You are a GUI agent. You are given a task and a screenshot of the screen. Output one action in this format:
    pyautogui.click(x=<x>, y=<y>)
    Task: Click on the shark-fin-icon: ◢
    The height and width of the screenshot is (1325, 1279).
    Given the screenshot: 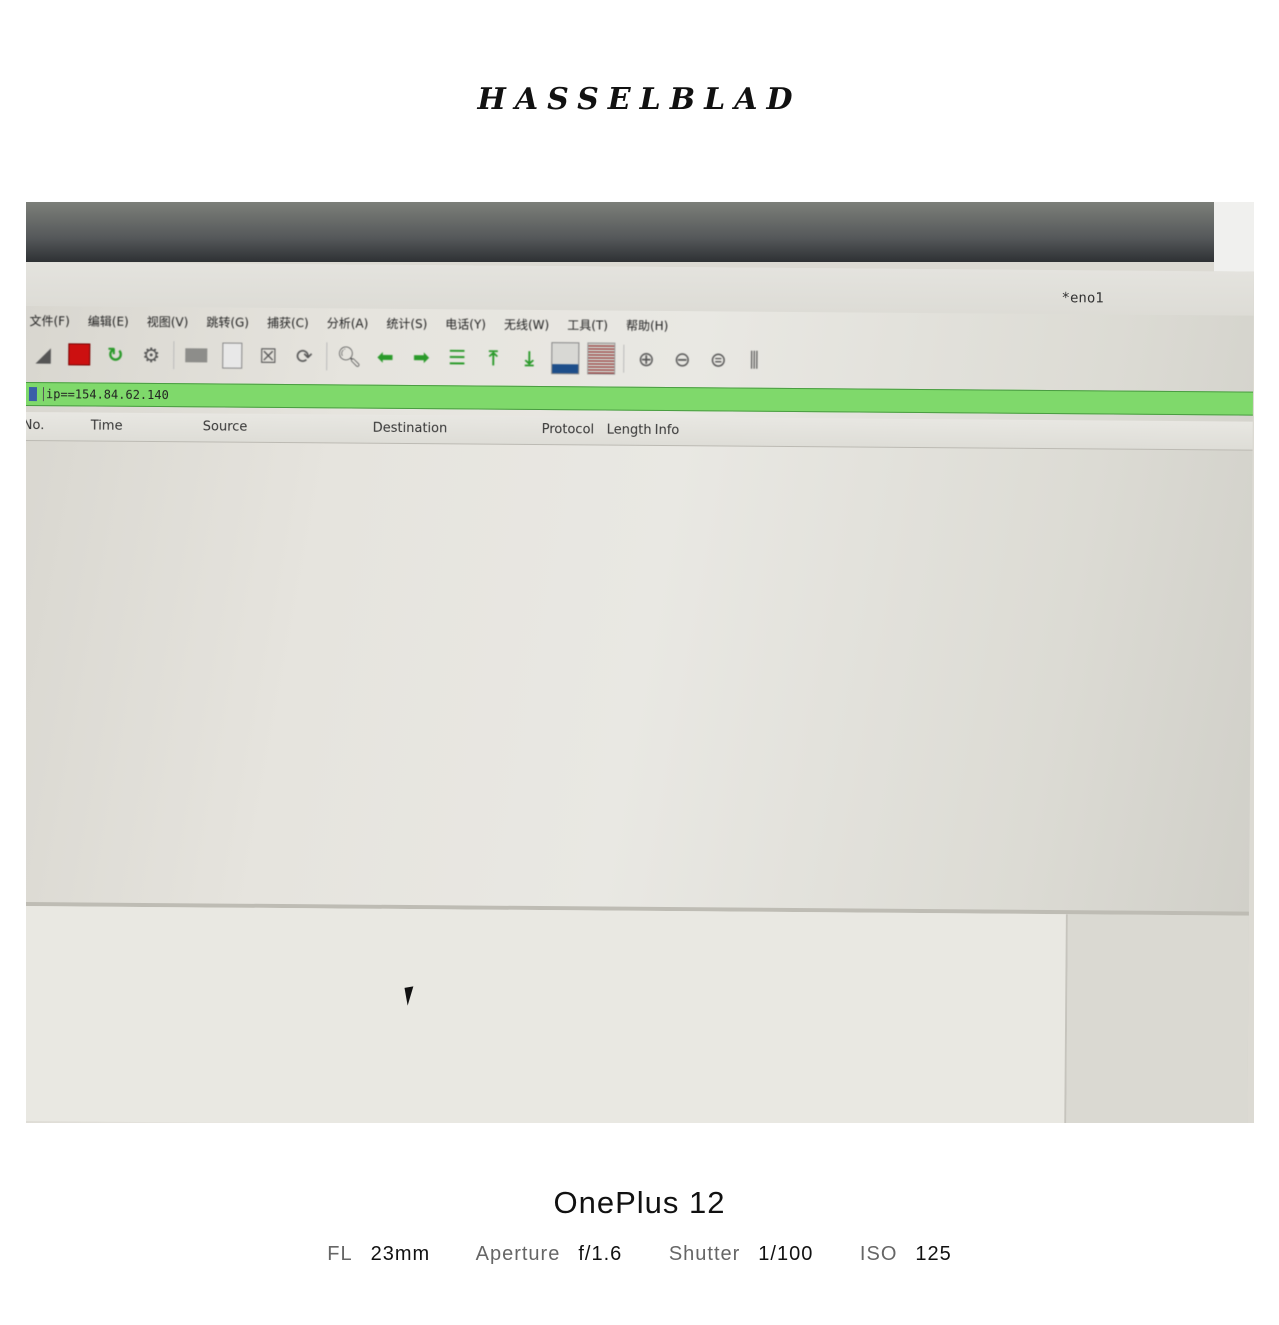 What is the action you would take?
    pyautogui.click(x=43, y=354)
    